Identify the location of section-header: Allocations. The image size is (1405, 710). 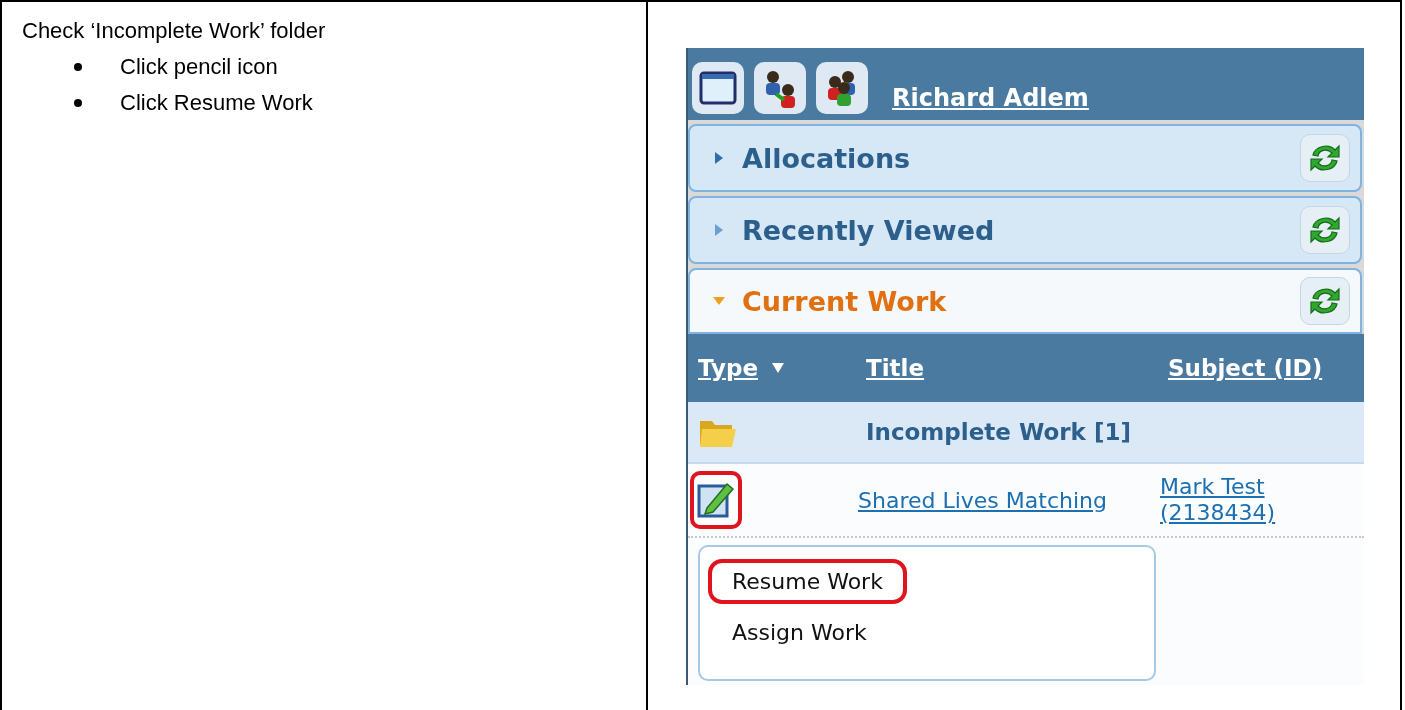
(1025, 158).